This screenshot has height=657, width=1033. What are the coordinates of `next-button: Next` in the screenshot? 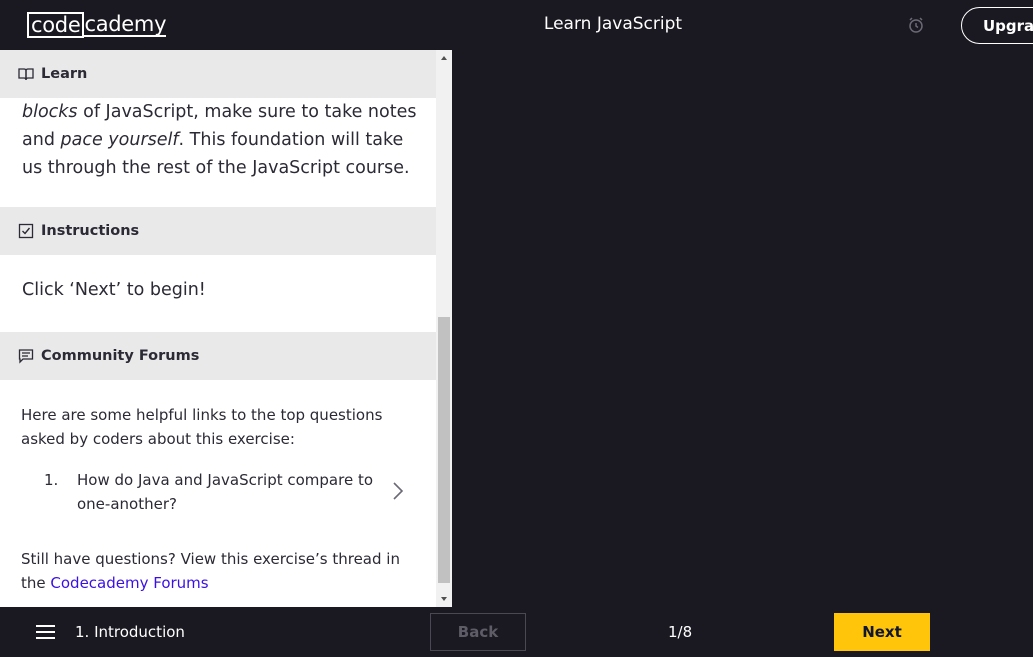 It's located at (882, 632).